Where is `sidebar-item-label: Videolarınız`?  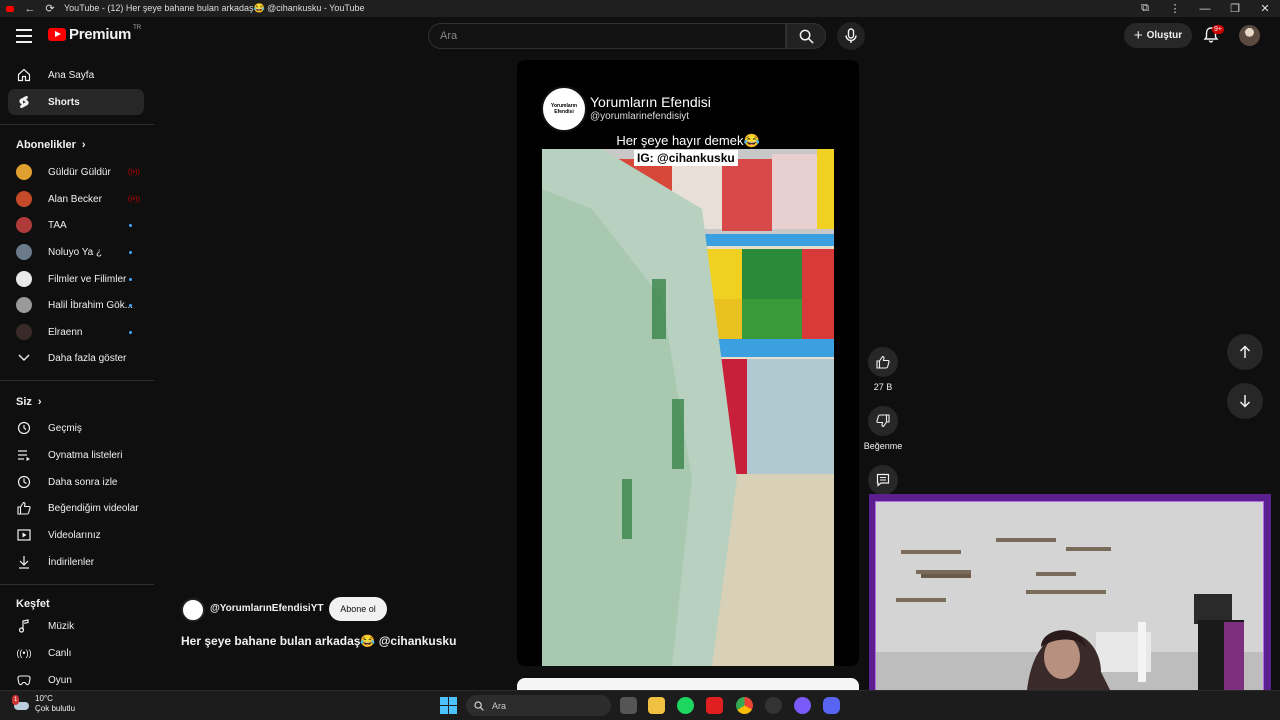 sidebar-item-label: Videolarınız is located at coordinates (74, 535).